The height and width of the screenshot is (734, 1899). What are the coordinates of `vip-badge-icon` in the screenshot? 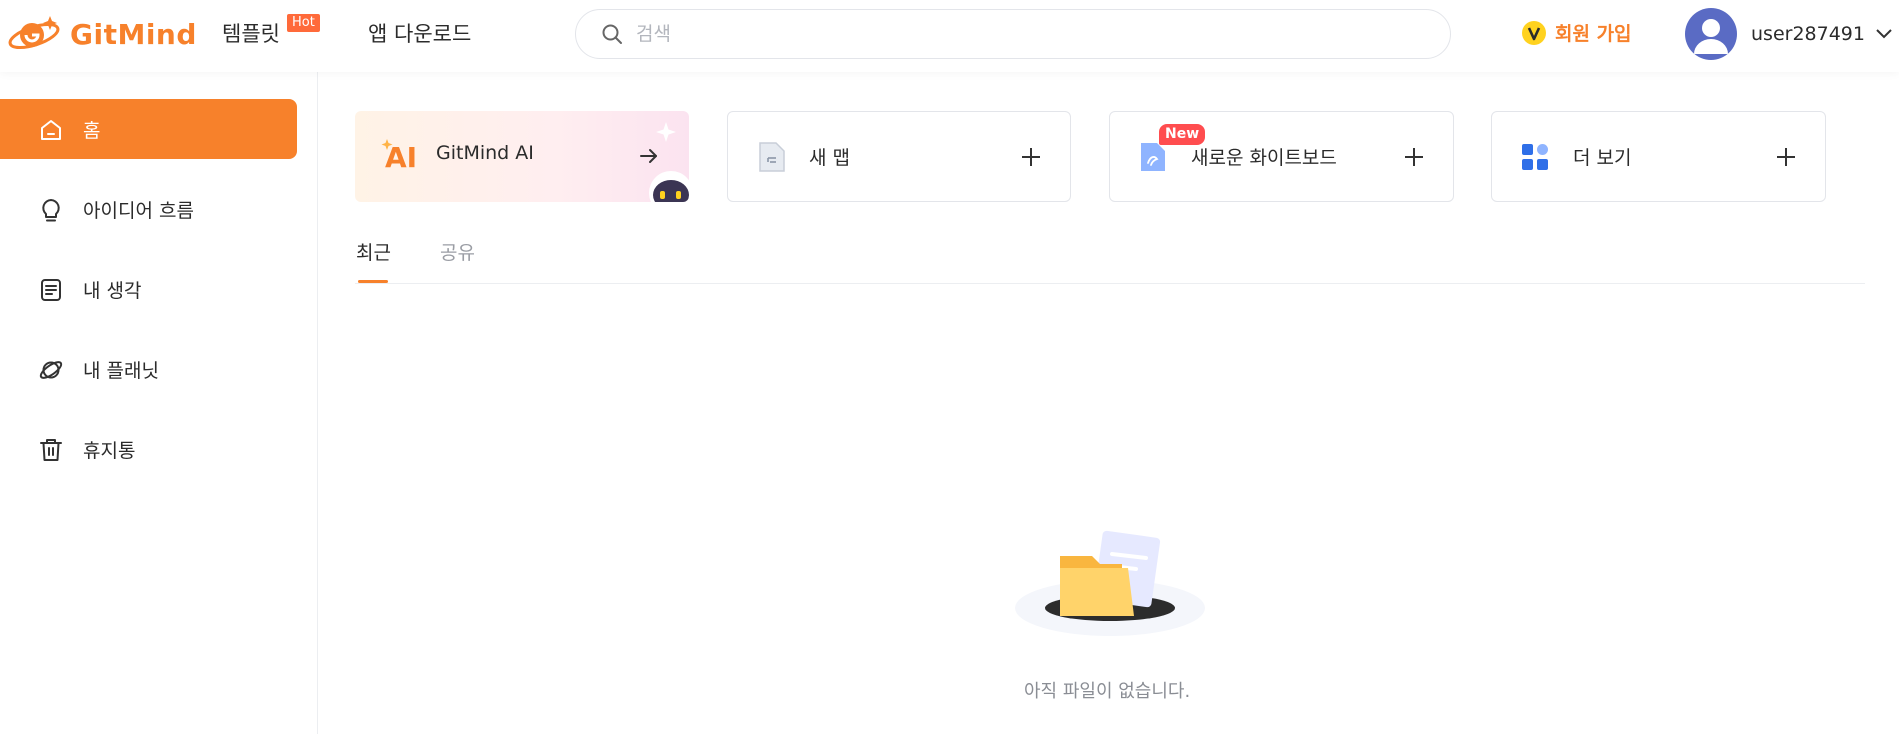 It's located at (1534, 32).